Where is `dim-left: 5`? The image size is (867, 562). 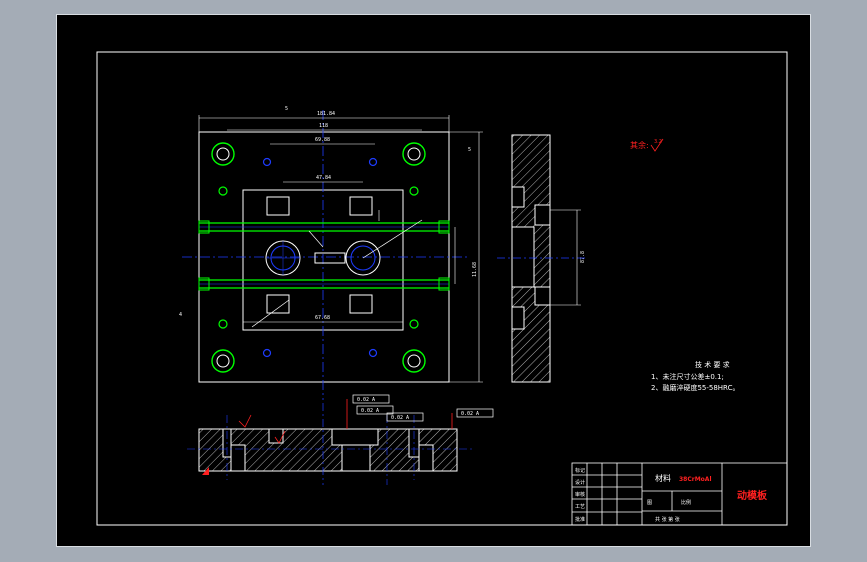
dim-left: 5 is located at coordinates (286, 109).